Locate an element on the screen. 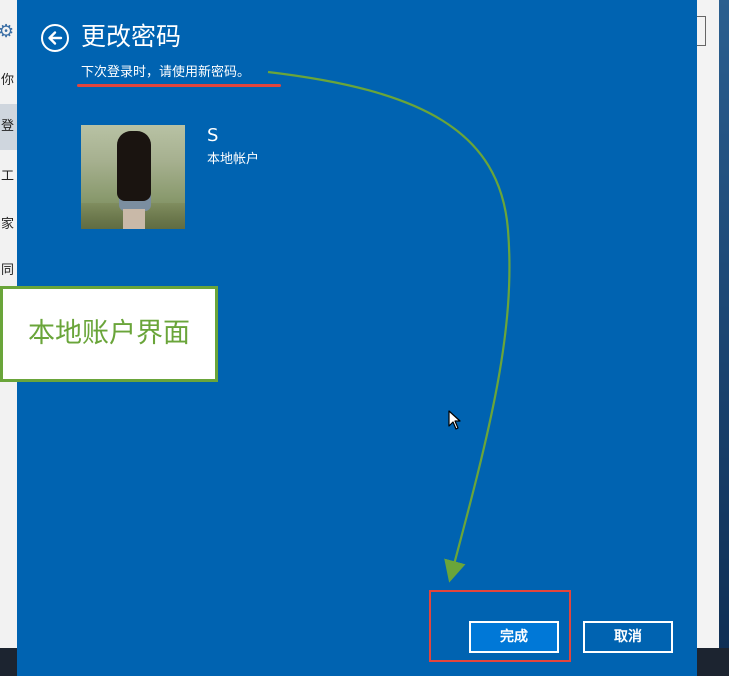 This screenshot has width=729, height=676. annotation-callout-text: 本地账户界面 is located at coordinates (109, 333).